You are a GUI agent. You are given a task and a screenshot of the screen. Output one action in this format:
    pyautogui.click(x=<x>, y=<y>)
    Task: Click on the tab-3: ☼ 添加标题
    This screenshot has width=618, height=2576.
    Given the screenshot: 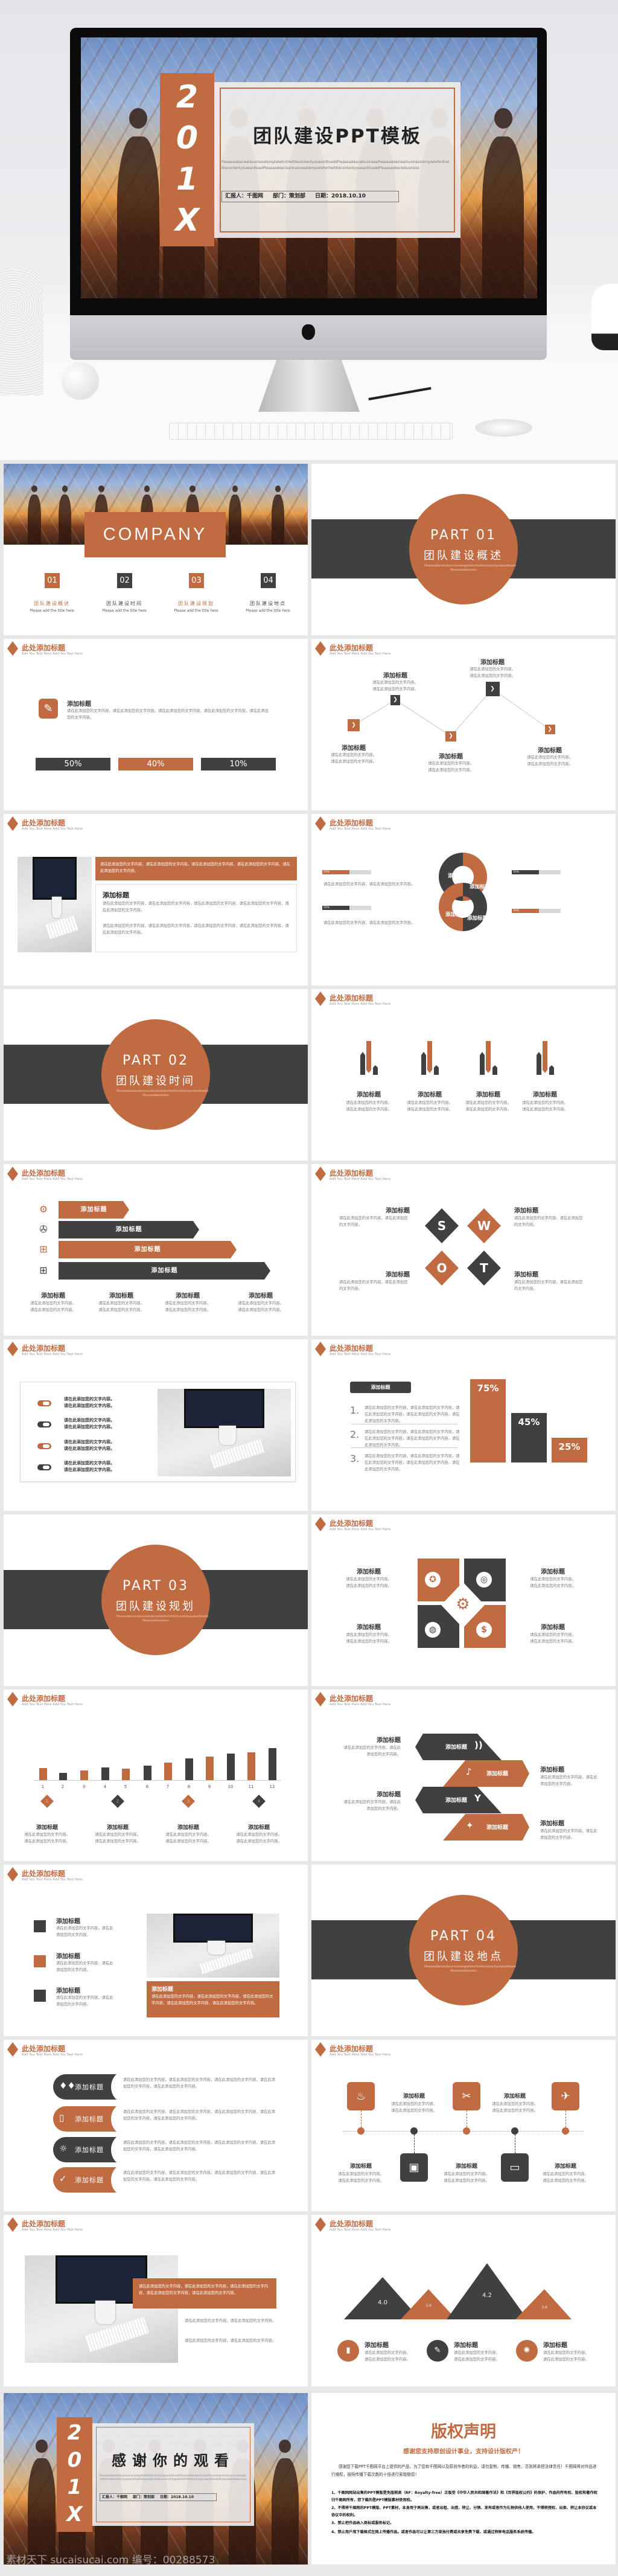 What is the action you would take?
    pyautogui.click(x=94, y=2150)
    